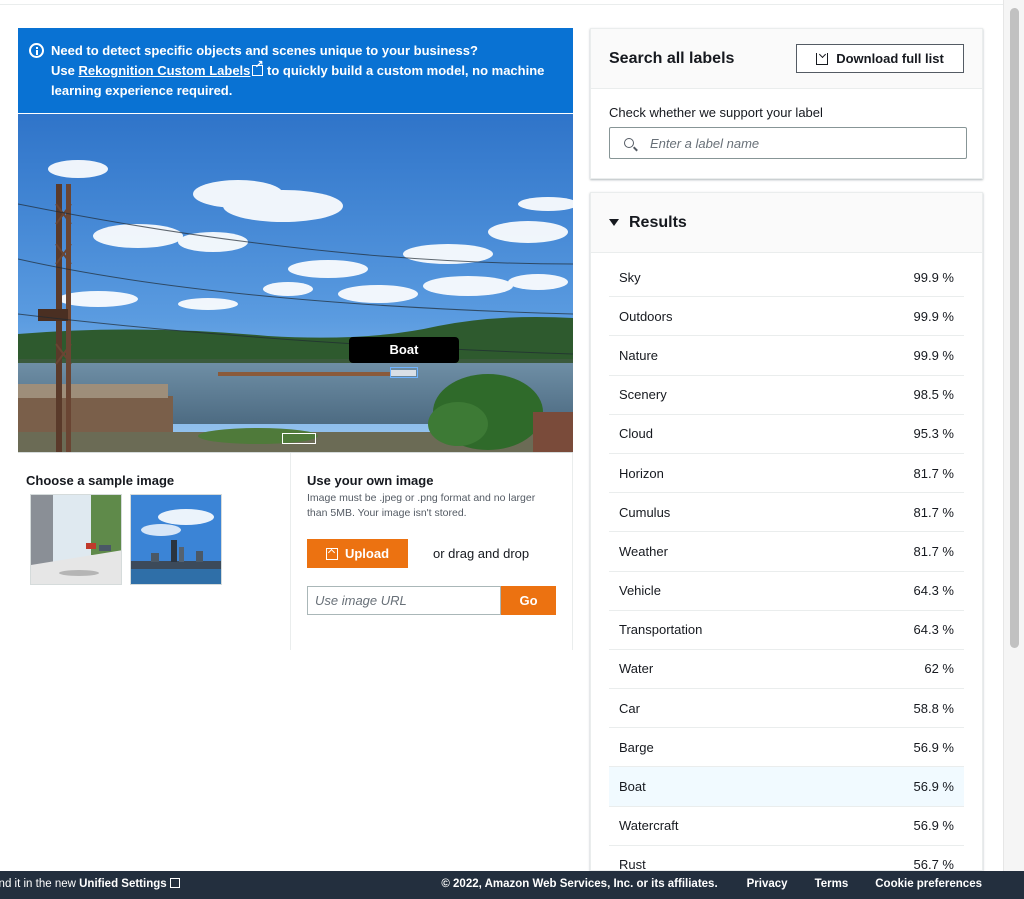  Describe the element at coordinates (795, 143) in the screenshot. I see `label-search-input` at that location.